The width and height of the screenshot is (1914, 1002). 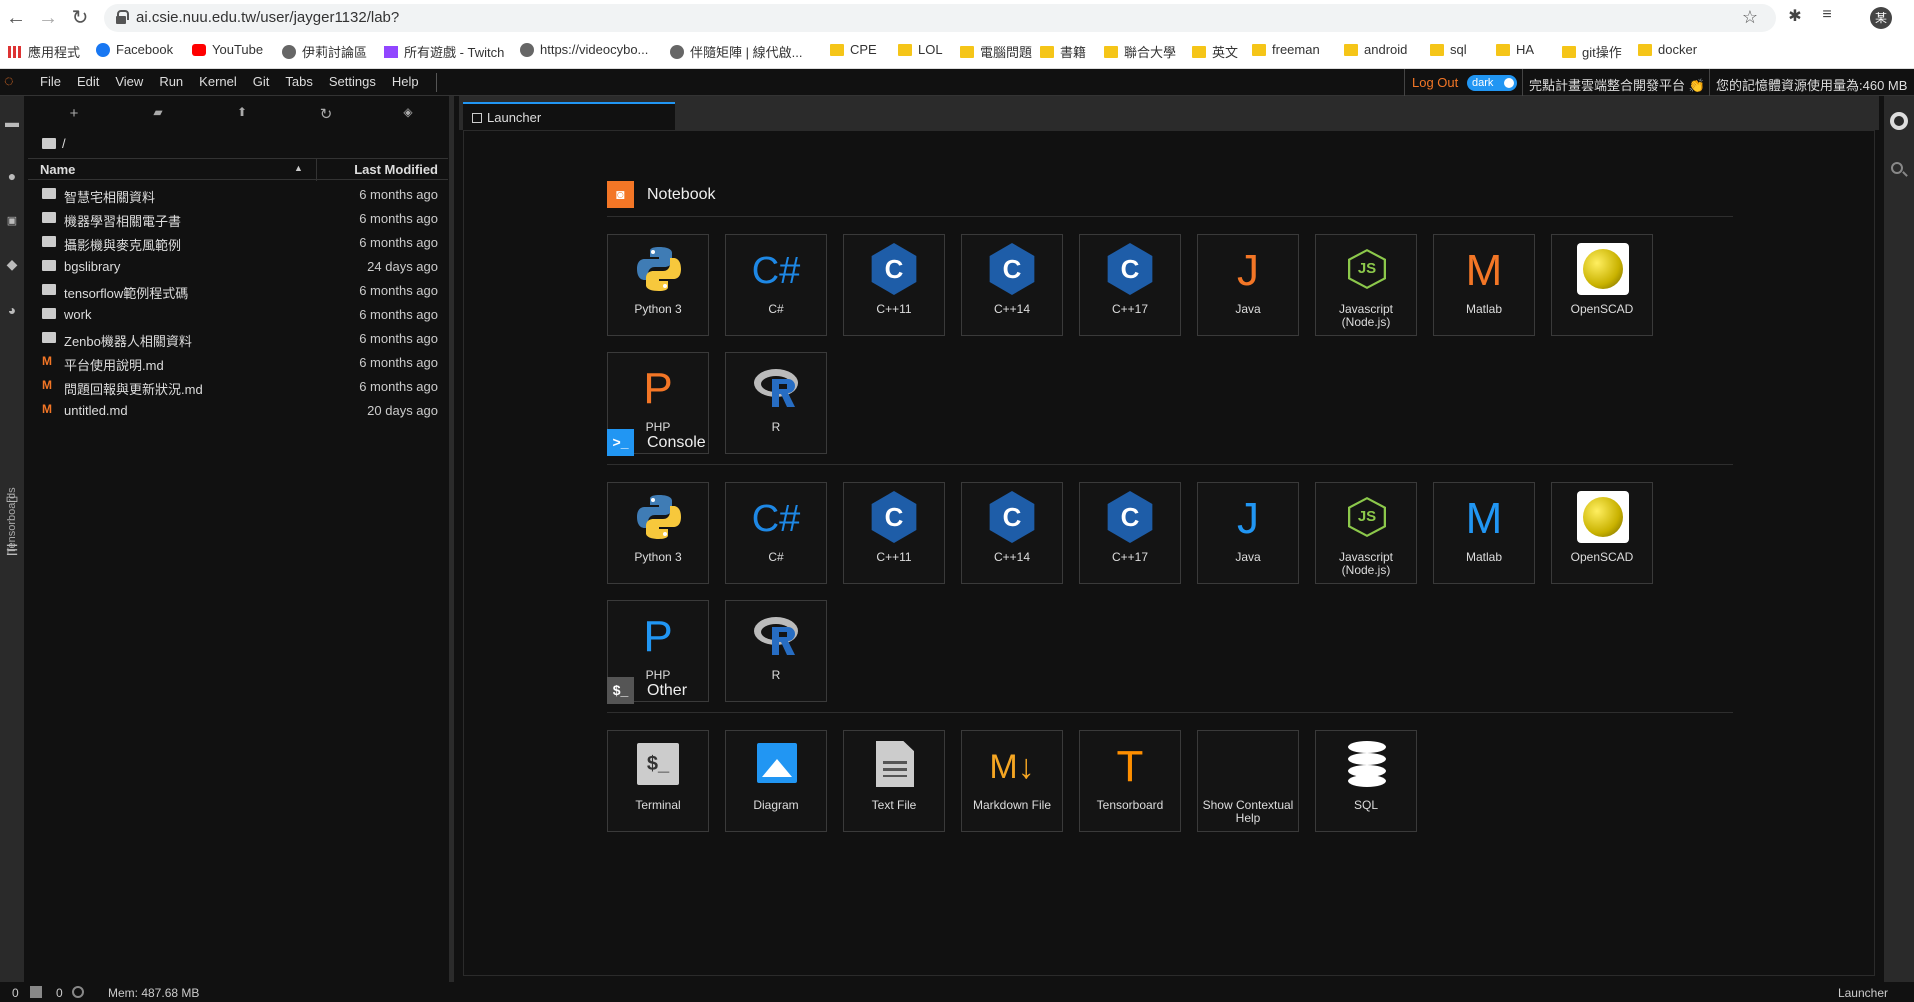 What do you see at coordinates (238, 338) in the screenshot?
I see `file-row: Zenbo機器人相關資料 6 months ago` at bounding box center [238, 338].